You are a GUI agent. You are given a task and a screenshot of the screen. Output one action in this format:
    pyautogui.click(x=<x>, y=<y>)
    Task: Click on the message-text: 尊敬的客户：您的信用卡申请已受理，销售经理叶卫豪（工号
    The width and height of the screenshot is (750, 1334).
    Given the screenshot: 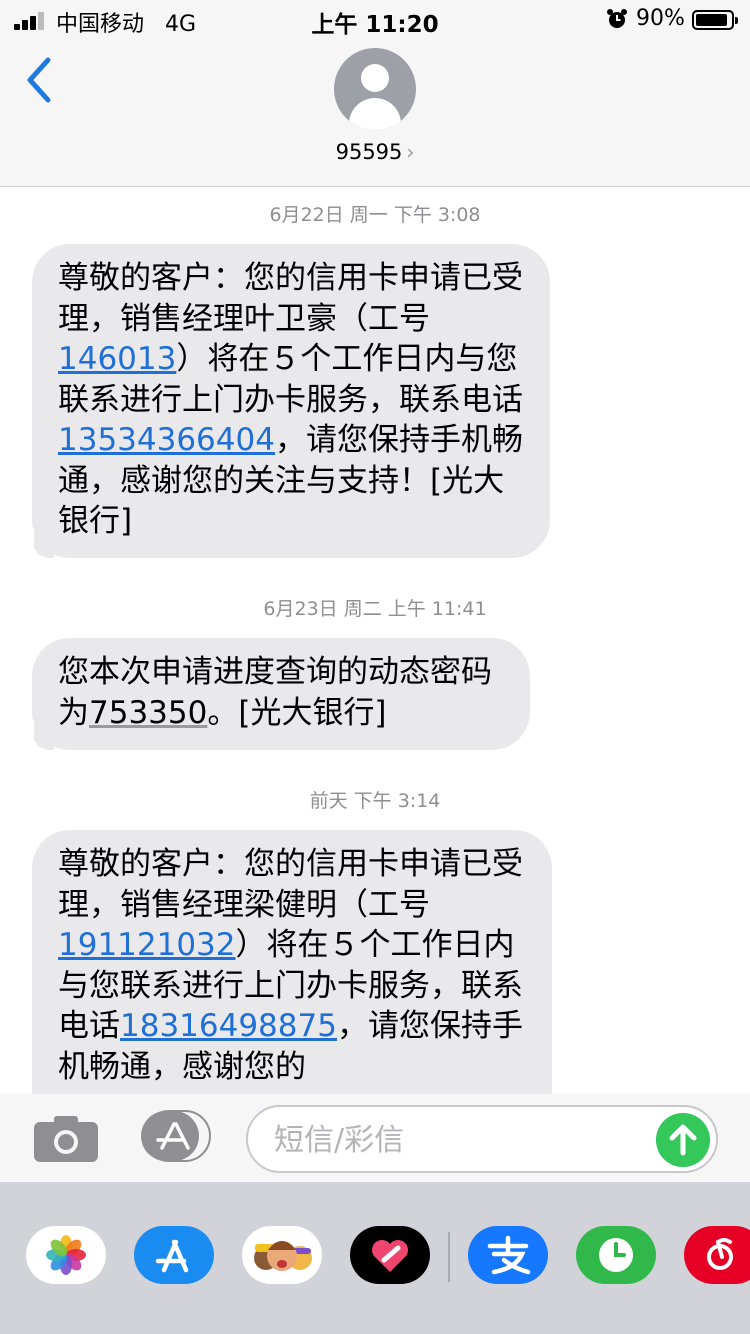 What is the action you would take?
    pyautogui.click(x=290, y=298)
    